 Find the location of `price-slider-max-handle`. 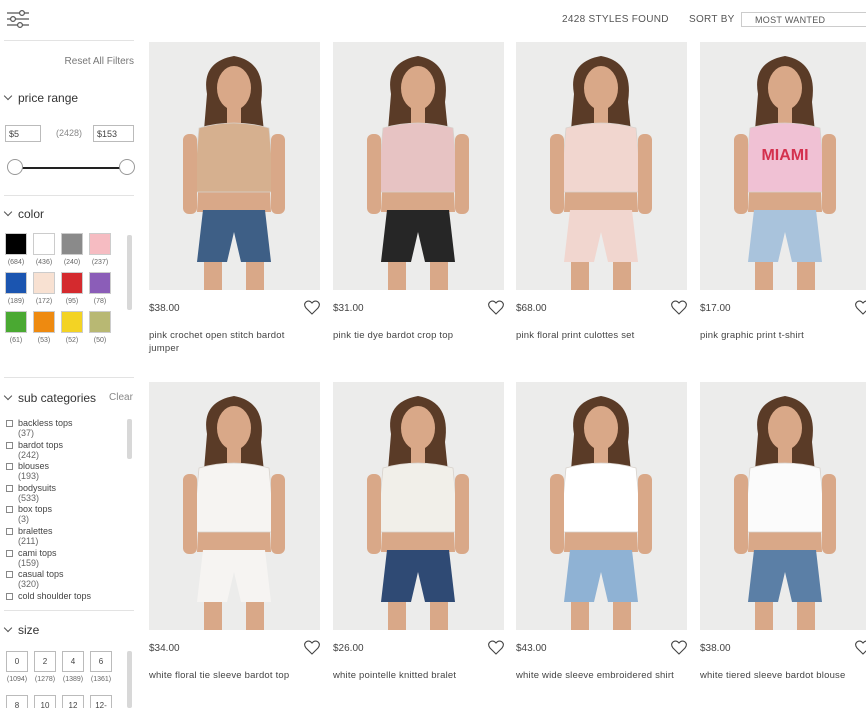

price-slider-max-handle is located at coordinates (127, 167).